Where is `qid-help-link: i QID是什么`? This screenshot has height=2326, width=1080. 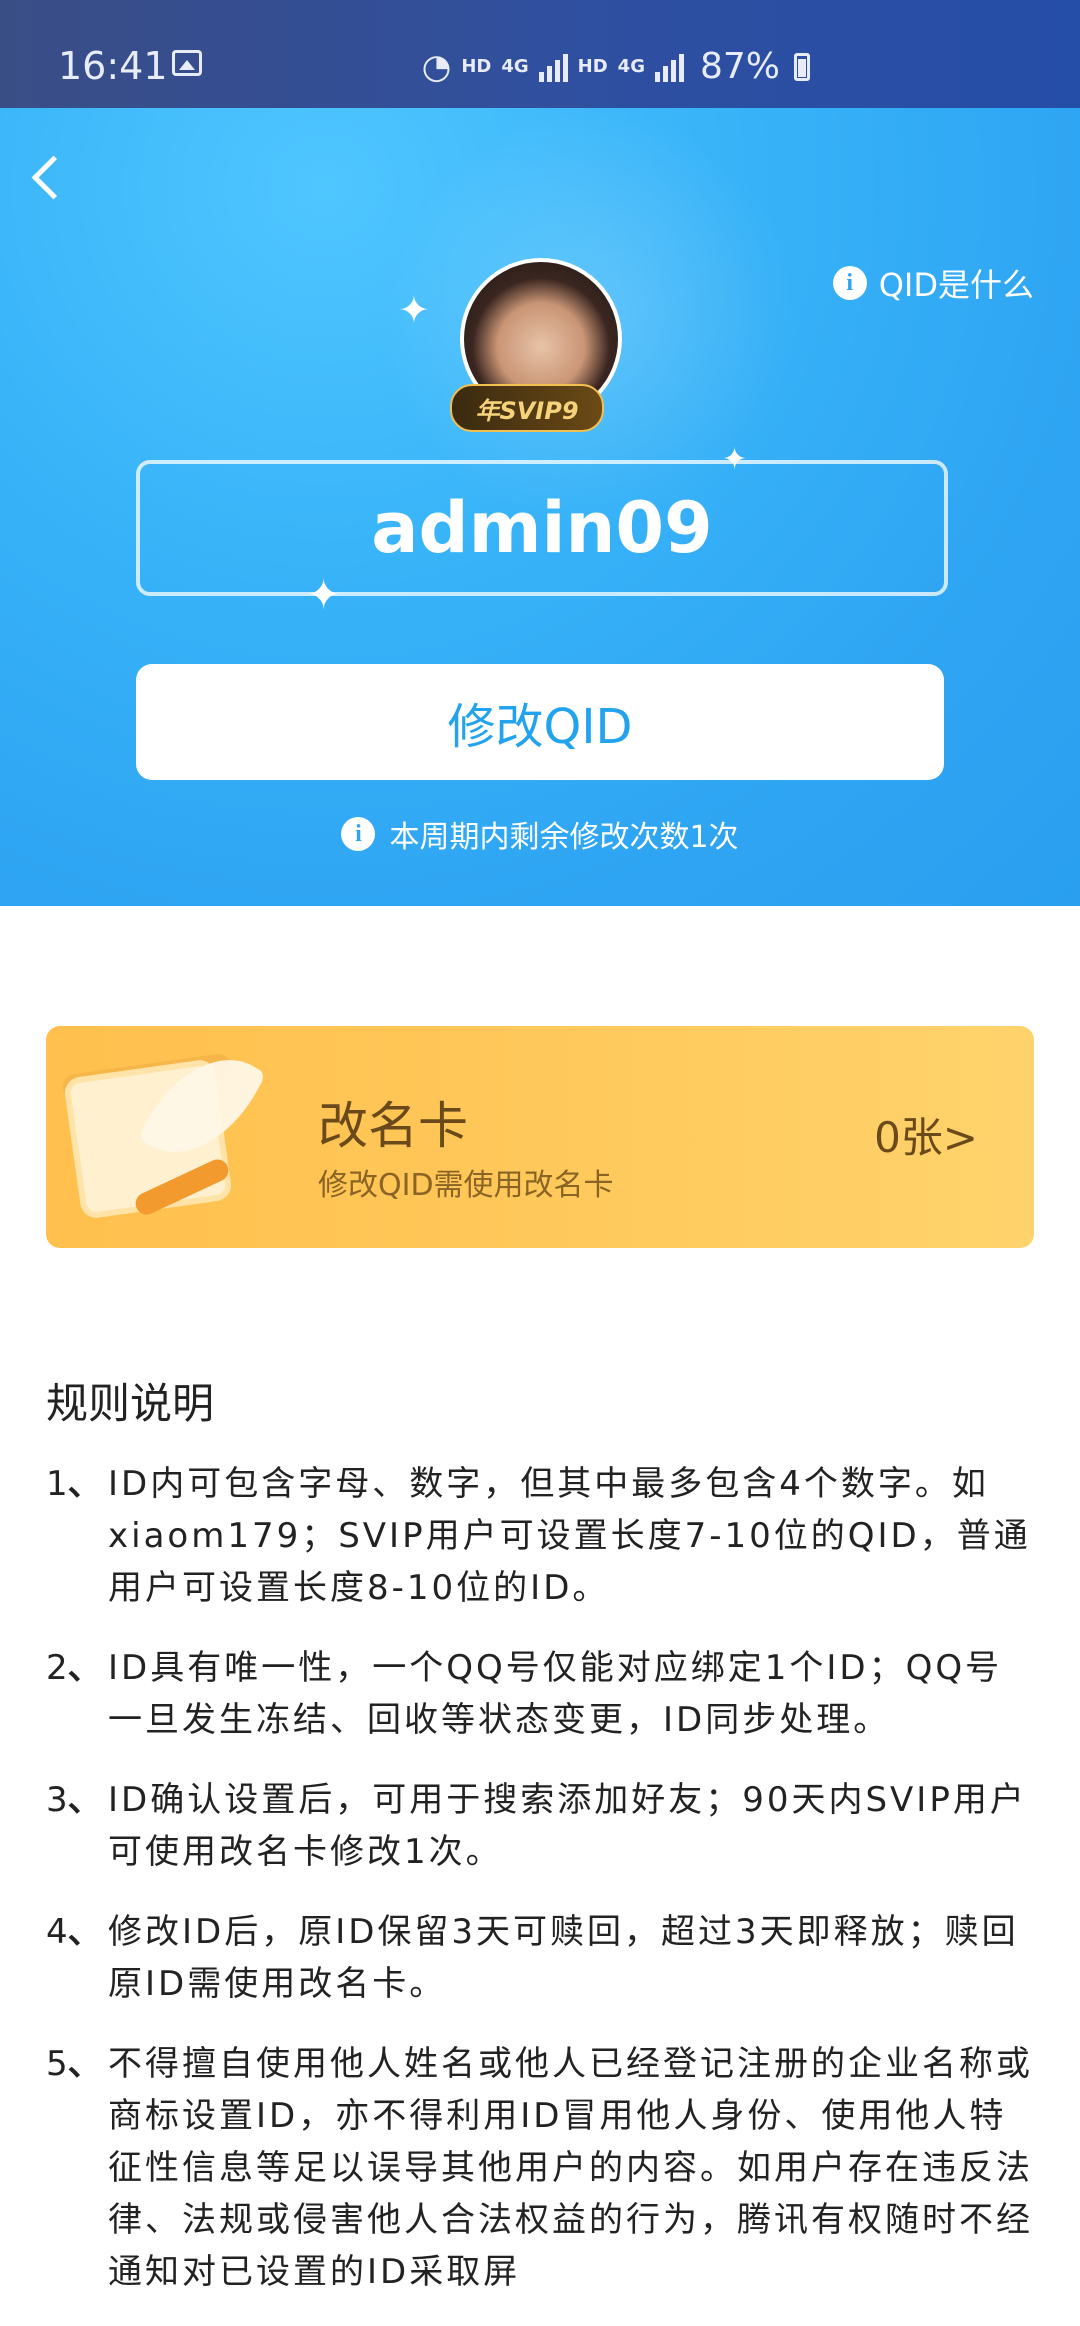 qid-help-link: i QID是什么 is located at coordinates (933, 283).